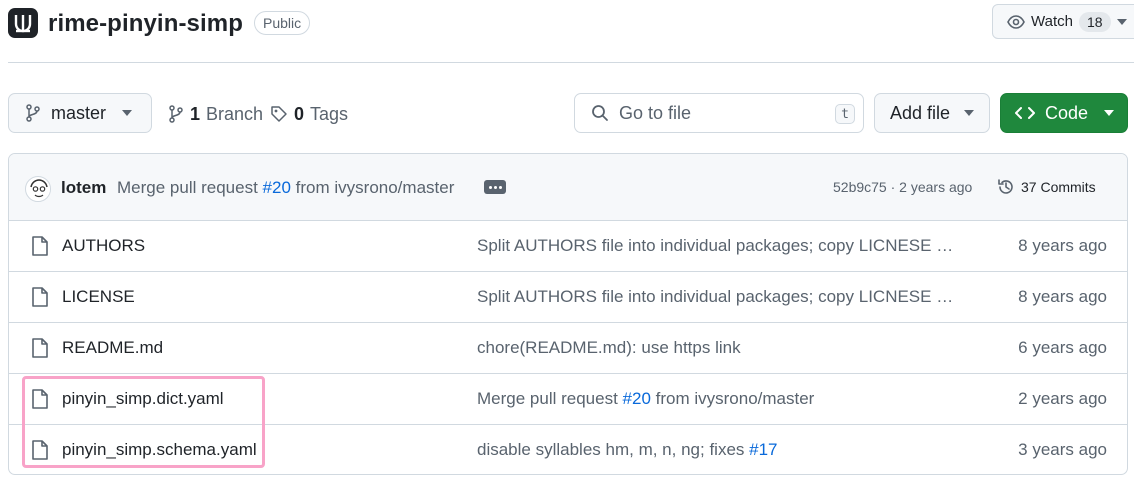 This screenshot has width=1134, height=482. Describe the element at coordinates (1005, 186) in the screenshot. I see `history-icon` at that location.